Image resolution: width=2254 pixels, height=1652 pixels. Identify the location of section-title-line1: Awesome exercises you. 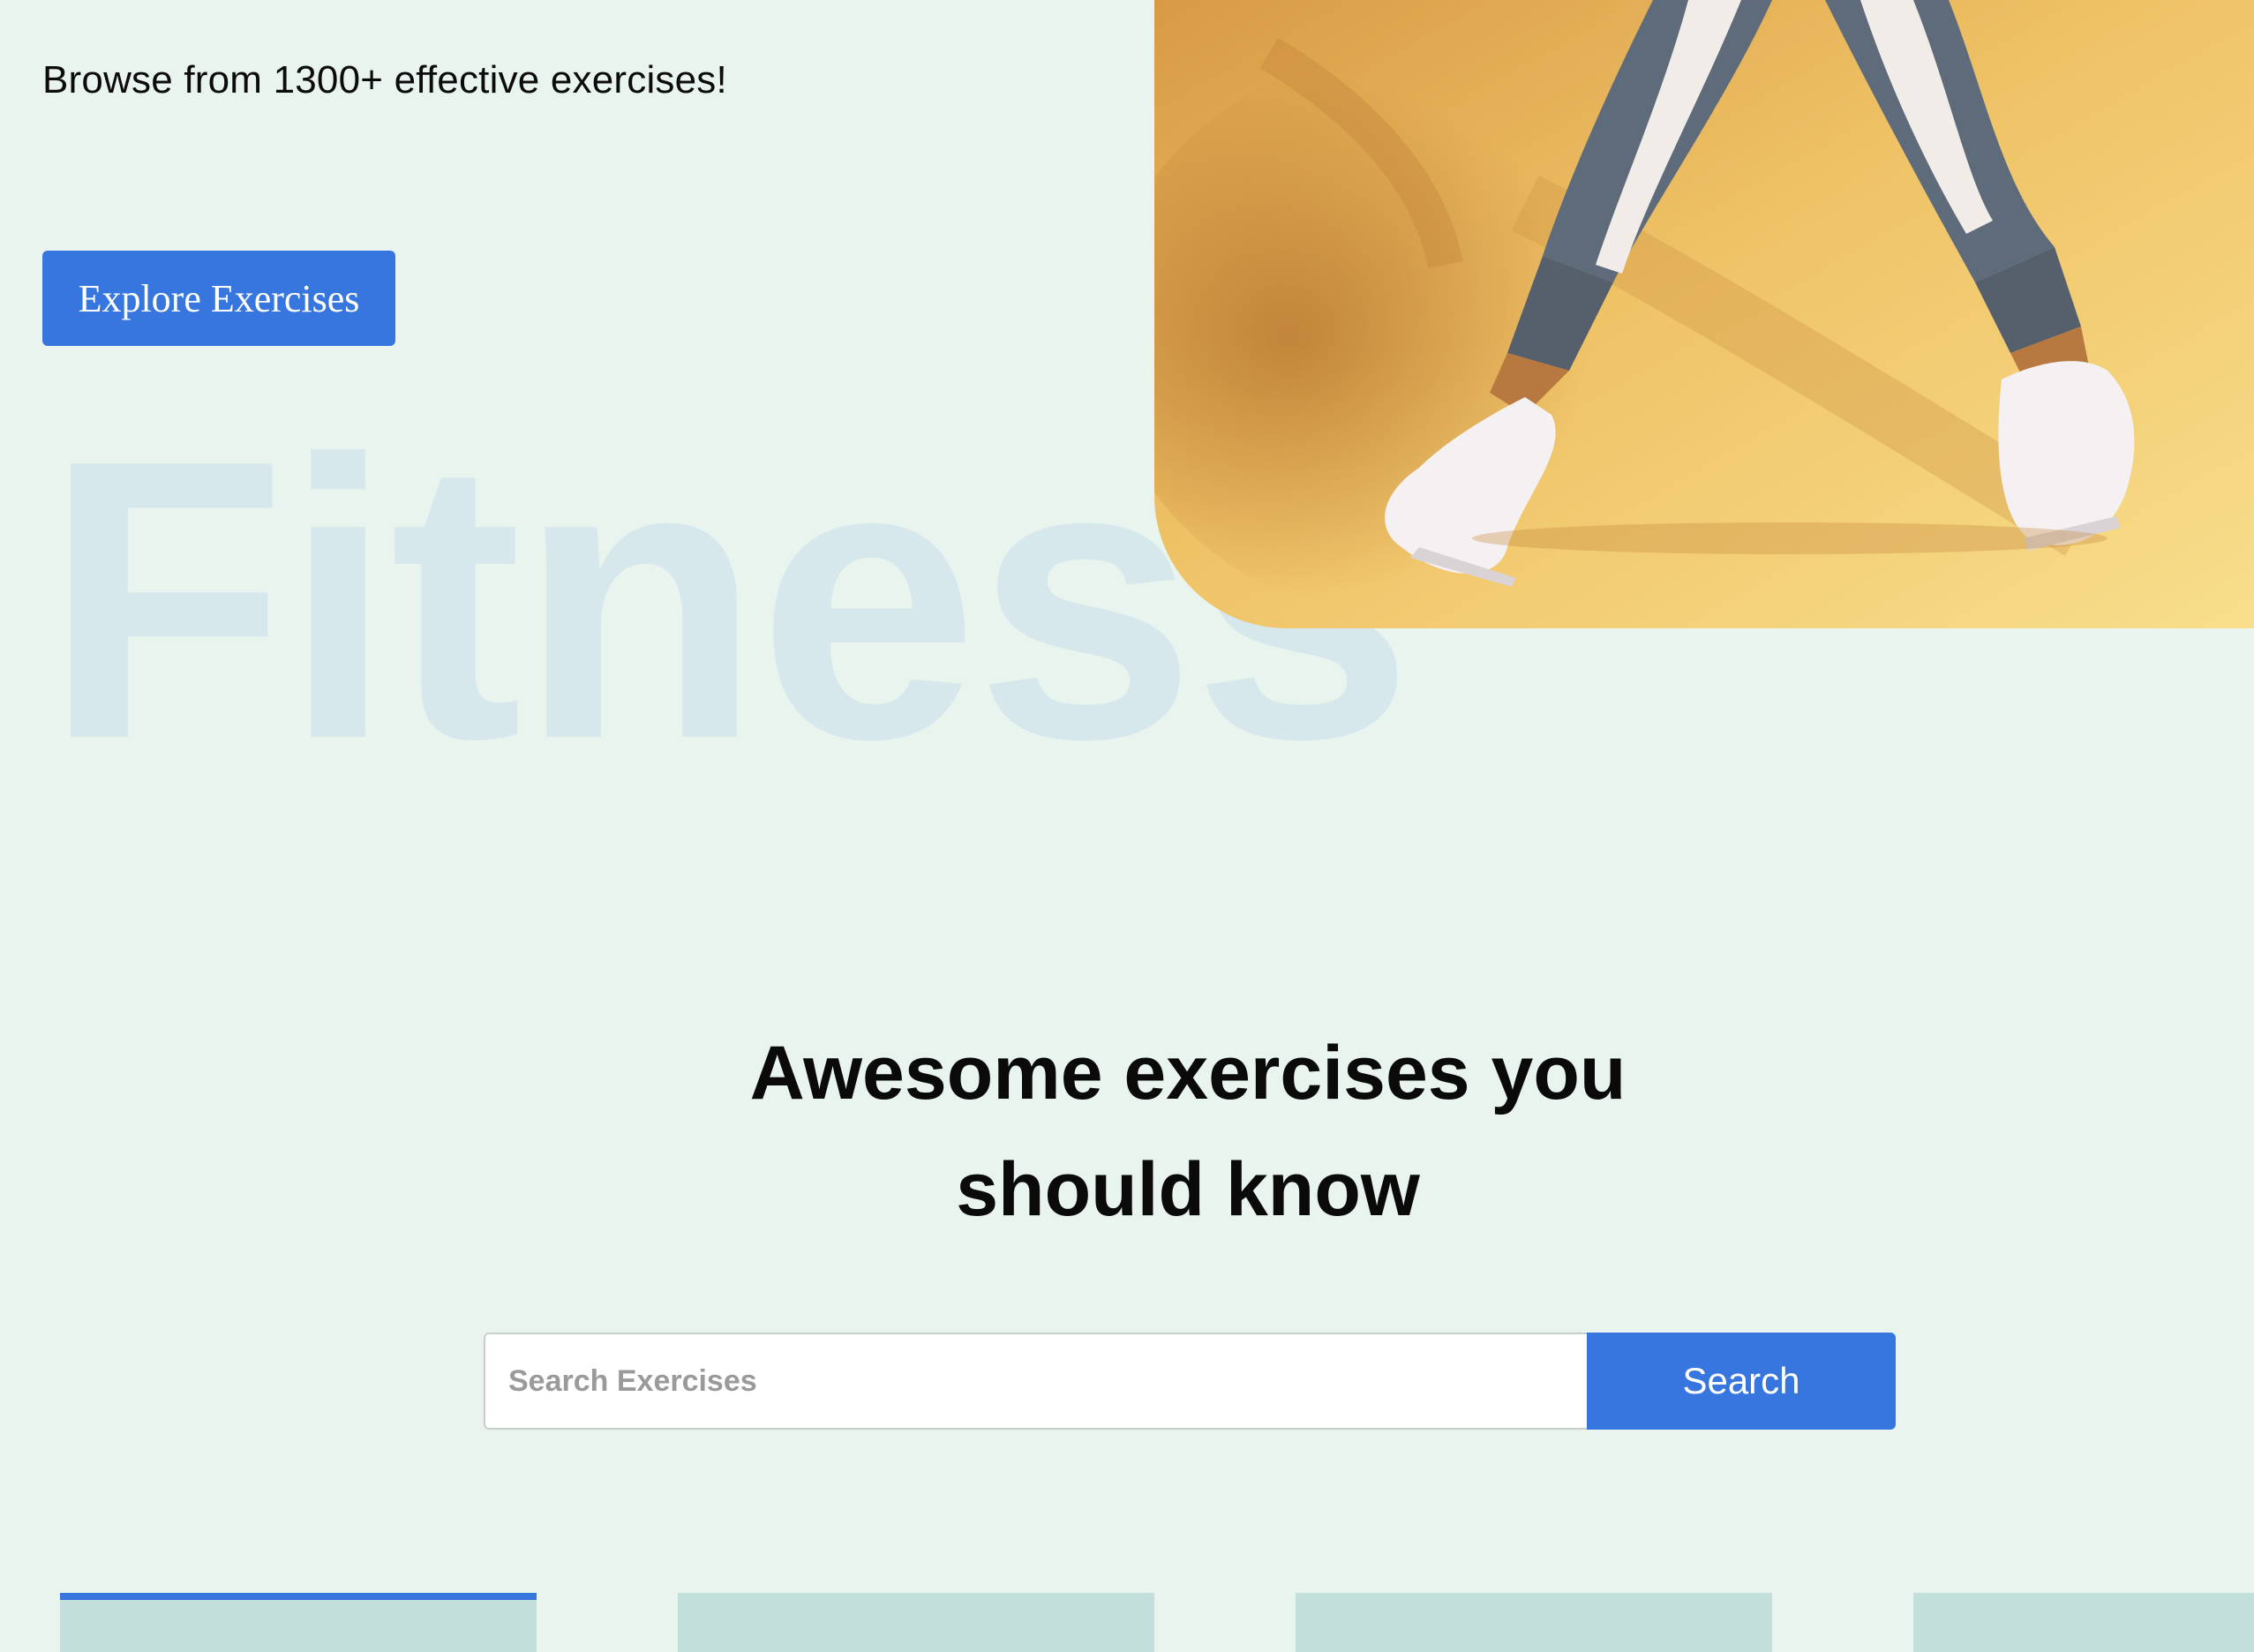
(1188, 1073).